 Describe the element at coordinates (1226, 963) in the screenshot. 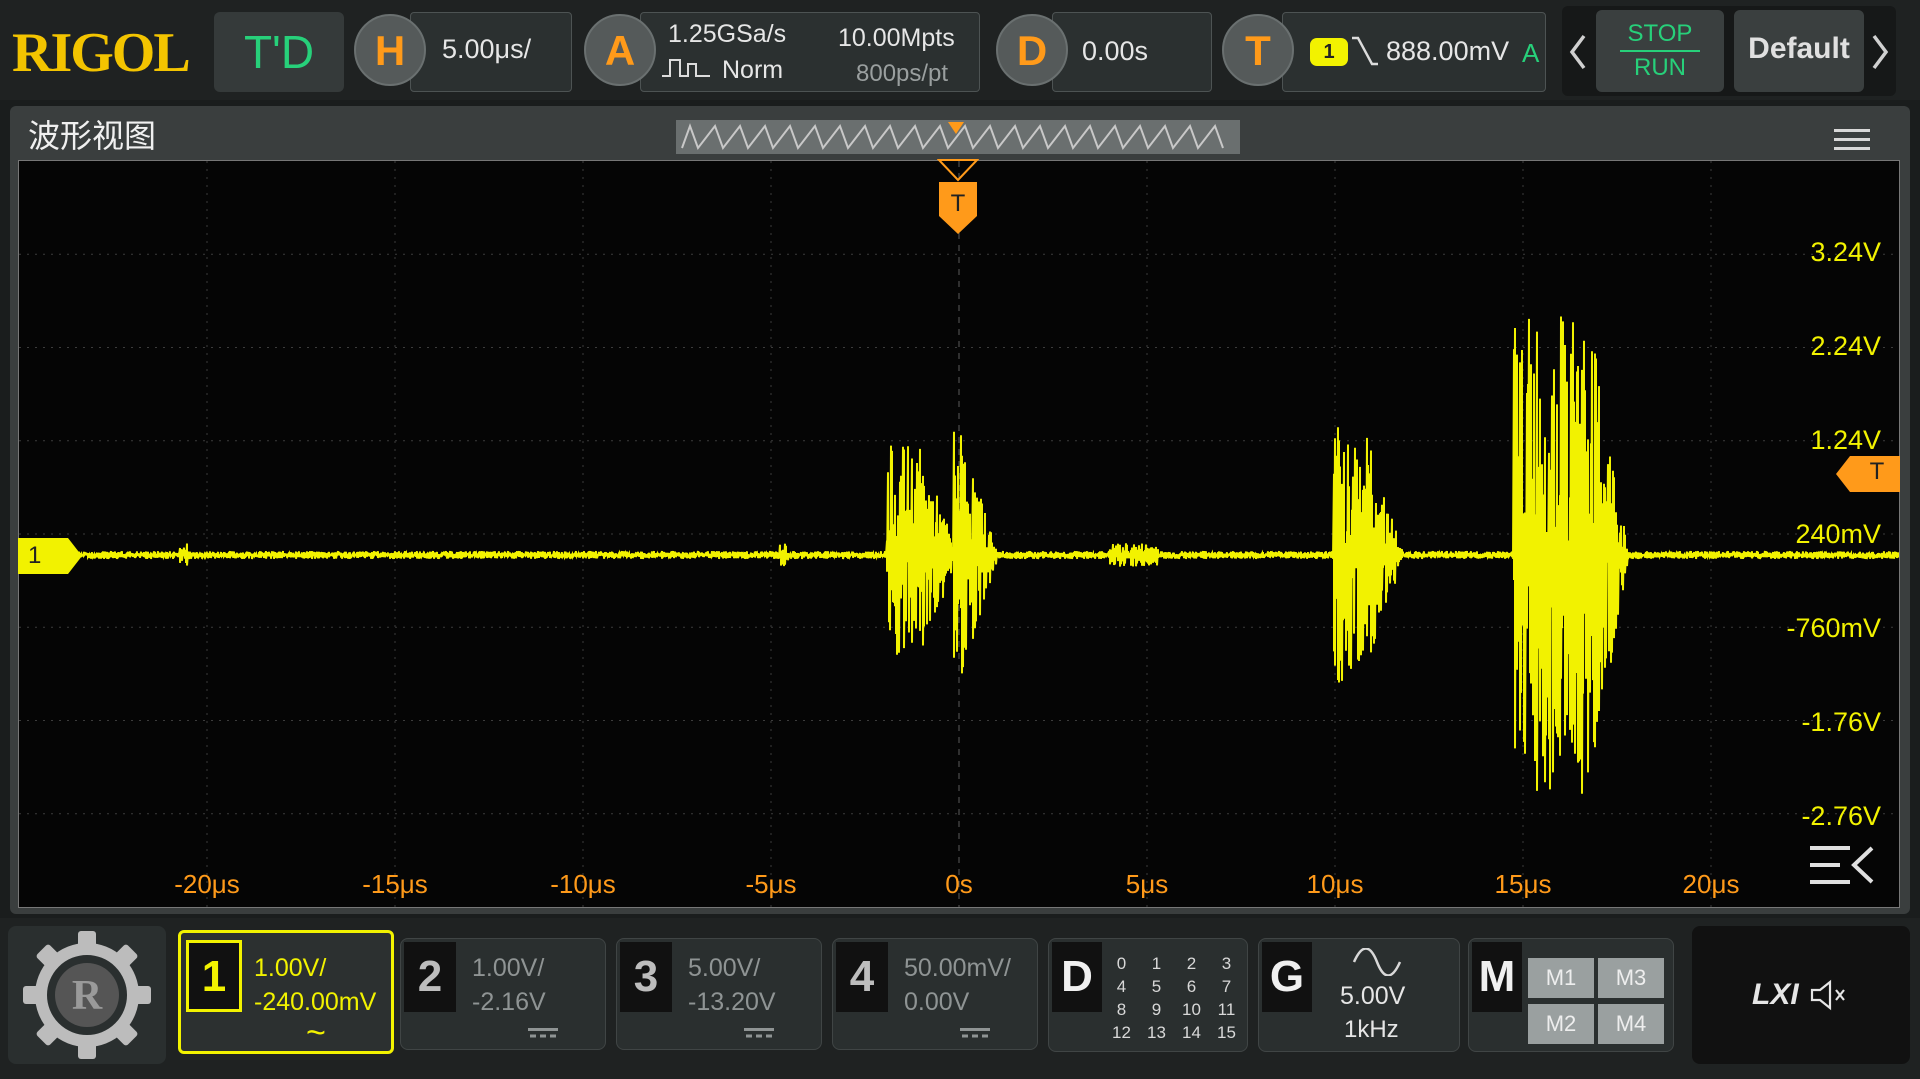

I see `digital-bit: 3` at that location.